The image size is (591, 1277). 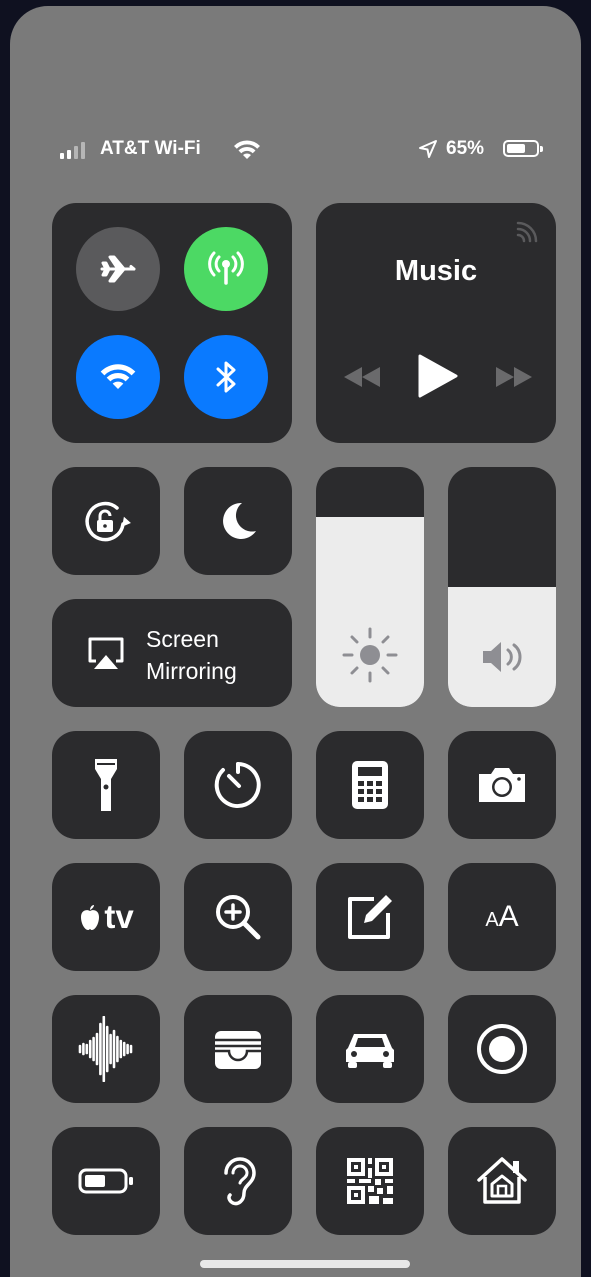 I want to click on bluetooth-toggle, so click(x=226, y=377).